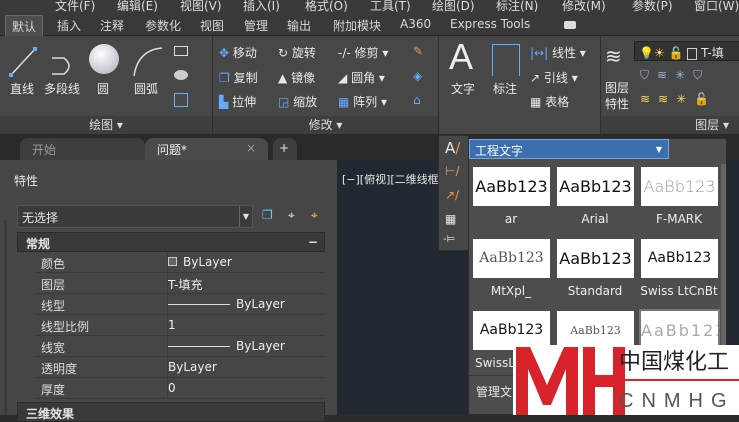 Image resolution: width=739 pixels, height=422 pixels. Describe the element at coordinates (104, 59) in the screenshot. I see `circle-icon` at that location.